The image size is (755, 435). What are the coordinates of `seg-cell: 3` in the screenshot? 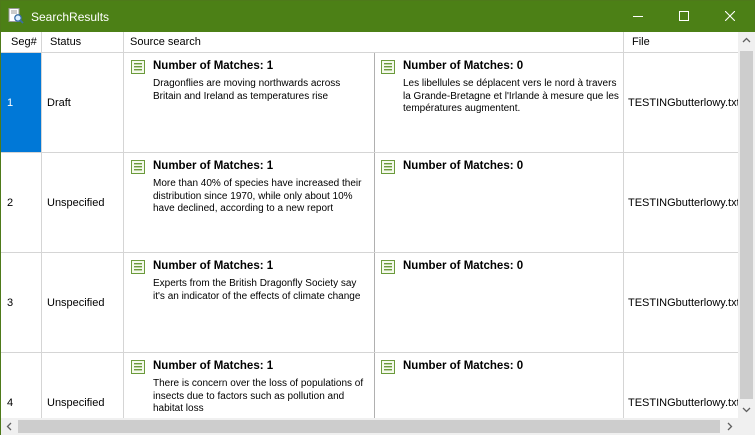 It's located at (21, 302).